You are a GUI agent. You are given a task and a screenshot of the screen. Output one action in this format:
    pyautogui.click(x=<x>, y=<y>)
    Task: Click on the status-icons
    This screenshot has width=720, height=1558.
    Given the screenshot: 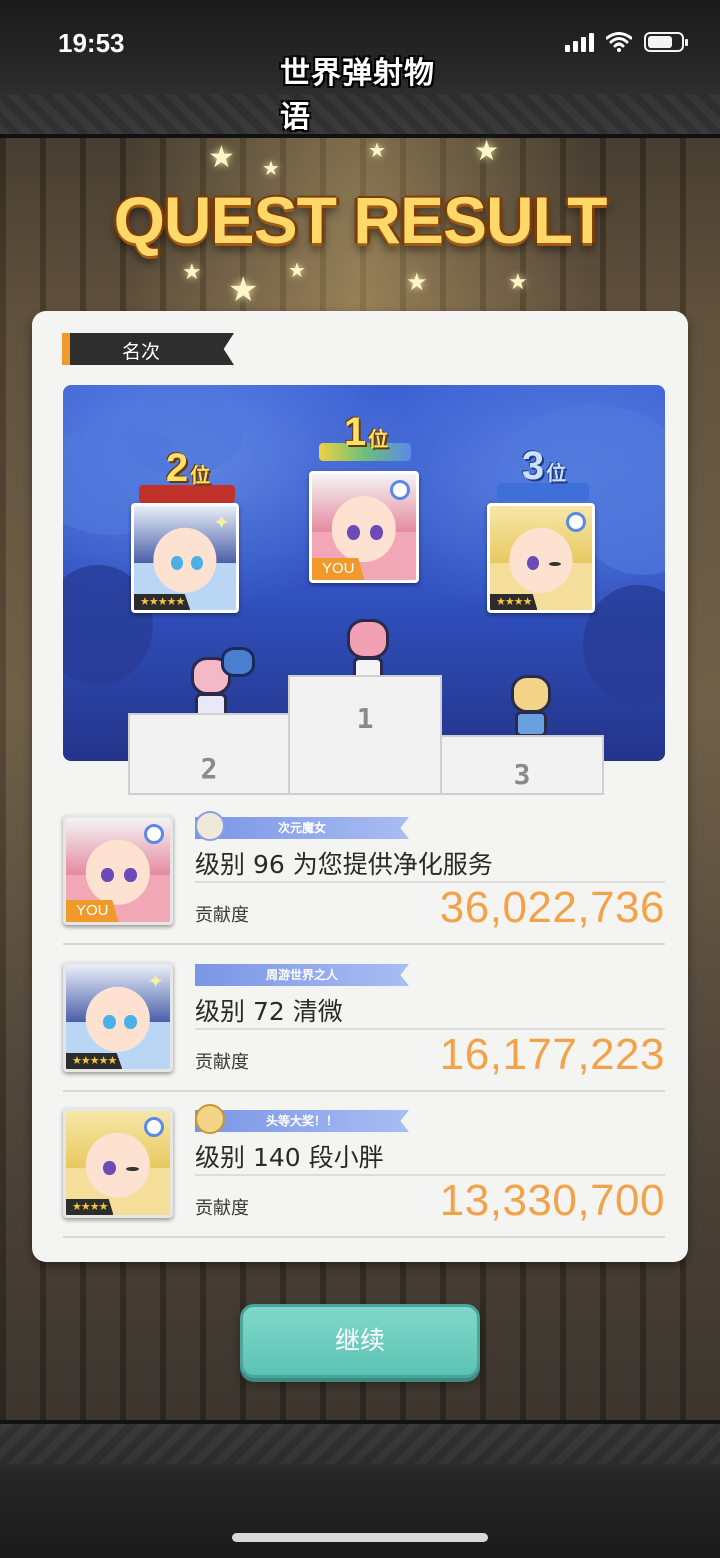 What is the action you would take?
    pyautogui.click(x=626, y=42)
    